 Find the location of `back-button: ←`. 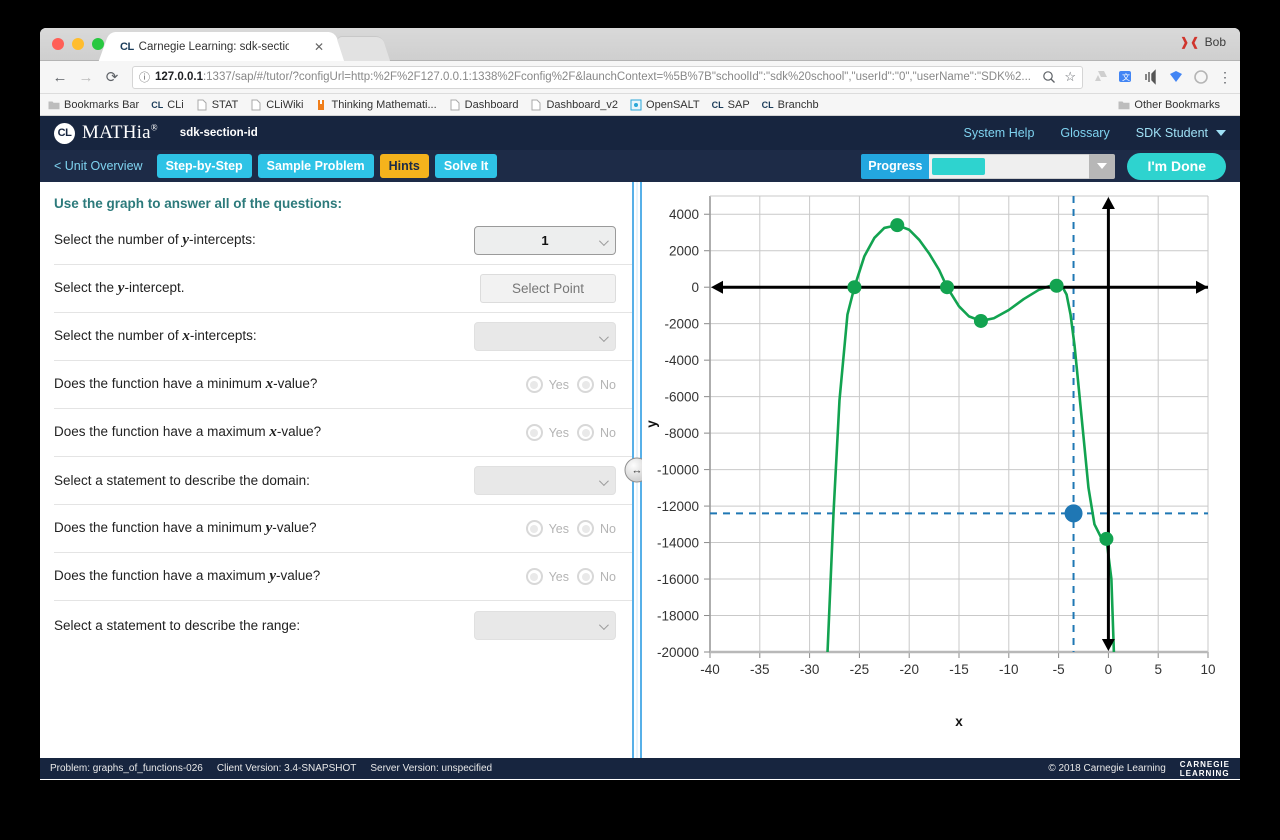

back-button: ← is located at coordinates (60, 77).